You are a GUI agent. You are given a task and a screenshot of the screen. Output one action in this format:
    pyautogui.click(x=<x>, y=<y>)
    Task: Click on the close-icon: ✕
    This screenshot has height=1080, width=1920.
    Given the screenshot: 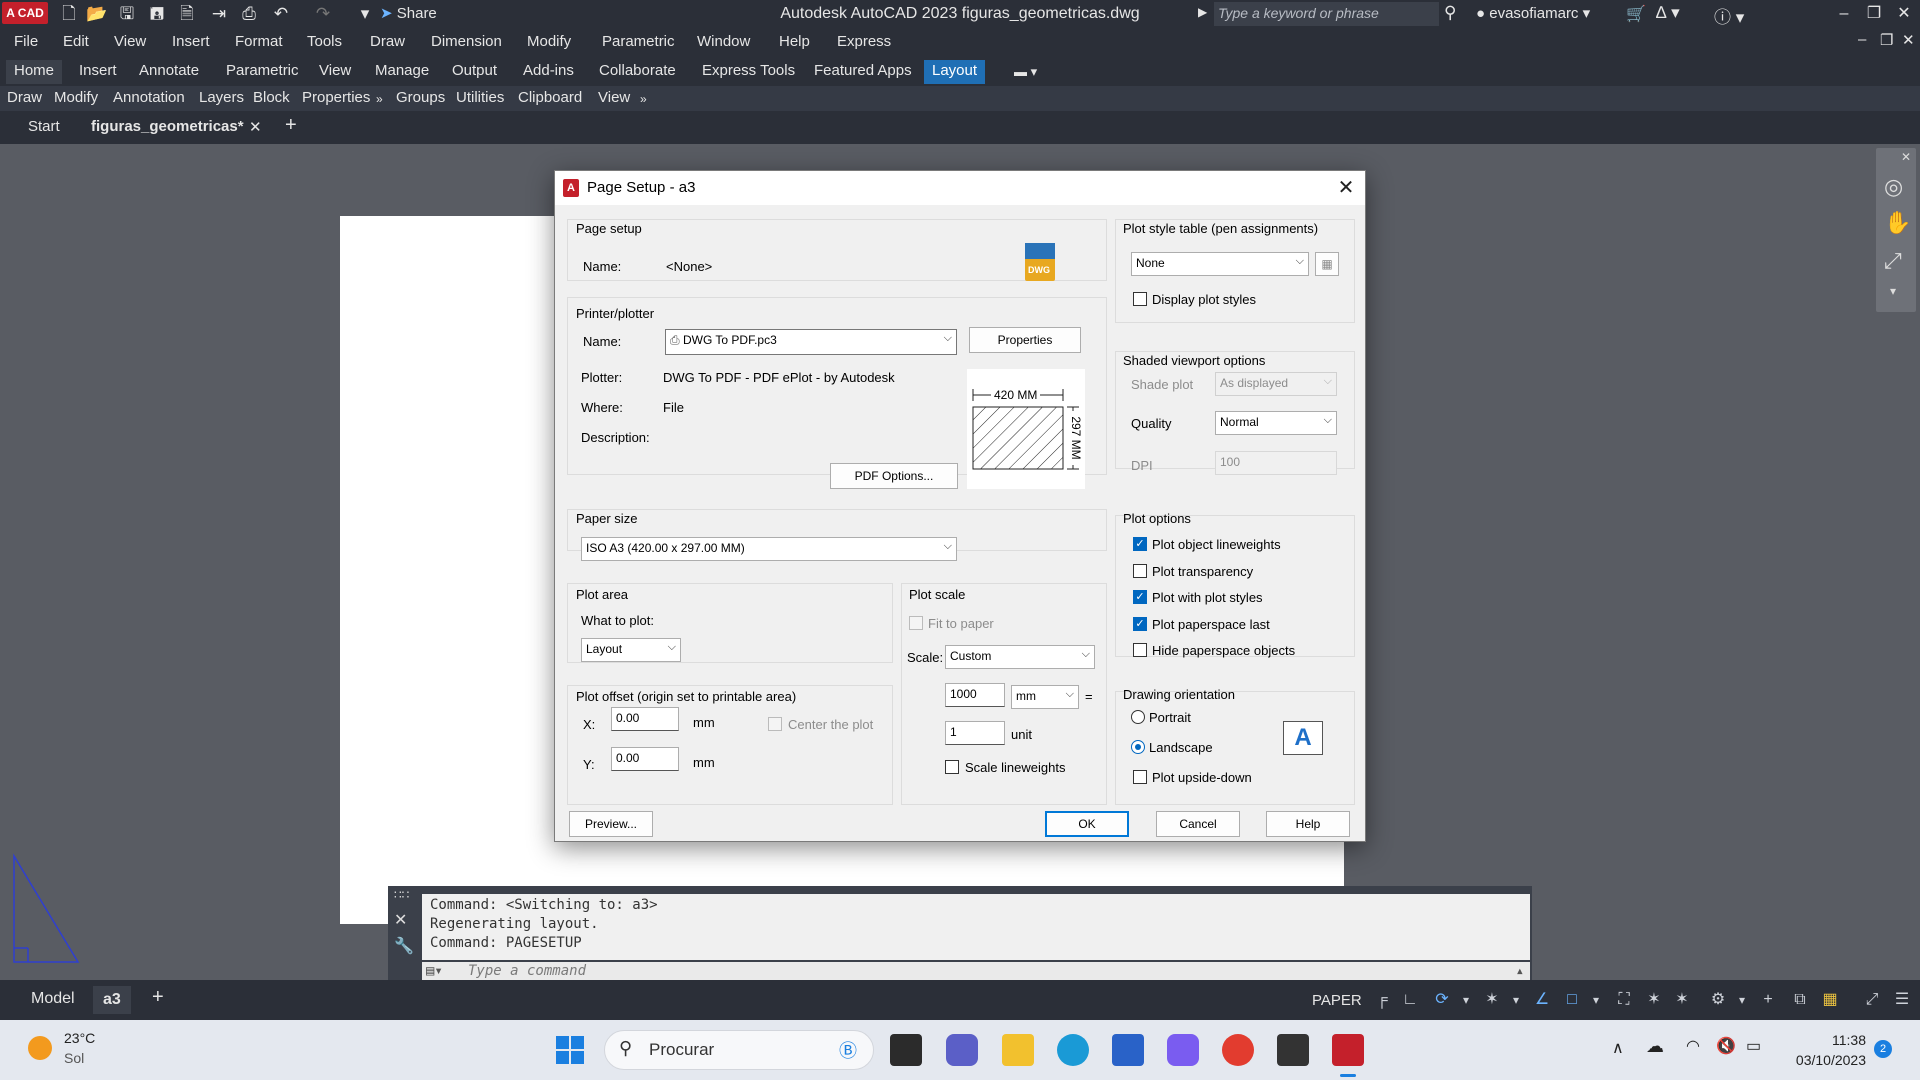 What is the action you would take?
    pyautogui.click(x=1904, y=14)
    